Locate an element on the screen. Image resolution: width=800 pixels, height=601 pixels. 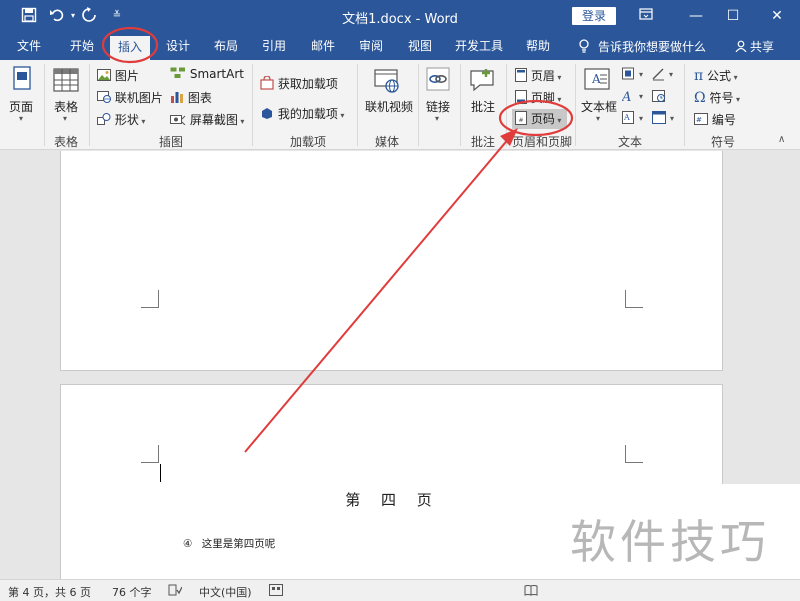
text-cursor is located at coordinates (160, 473).